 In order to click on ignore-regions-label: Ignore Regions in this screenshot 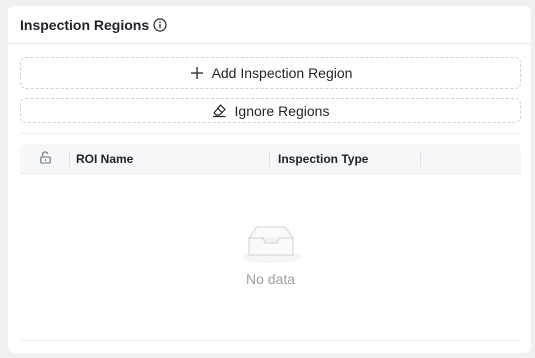, I will do `click(282, 110)`.